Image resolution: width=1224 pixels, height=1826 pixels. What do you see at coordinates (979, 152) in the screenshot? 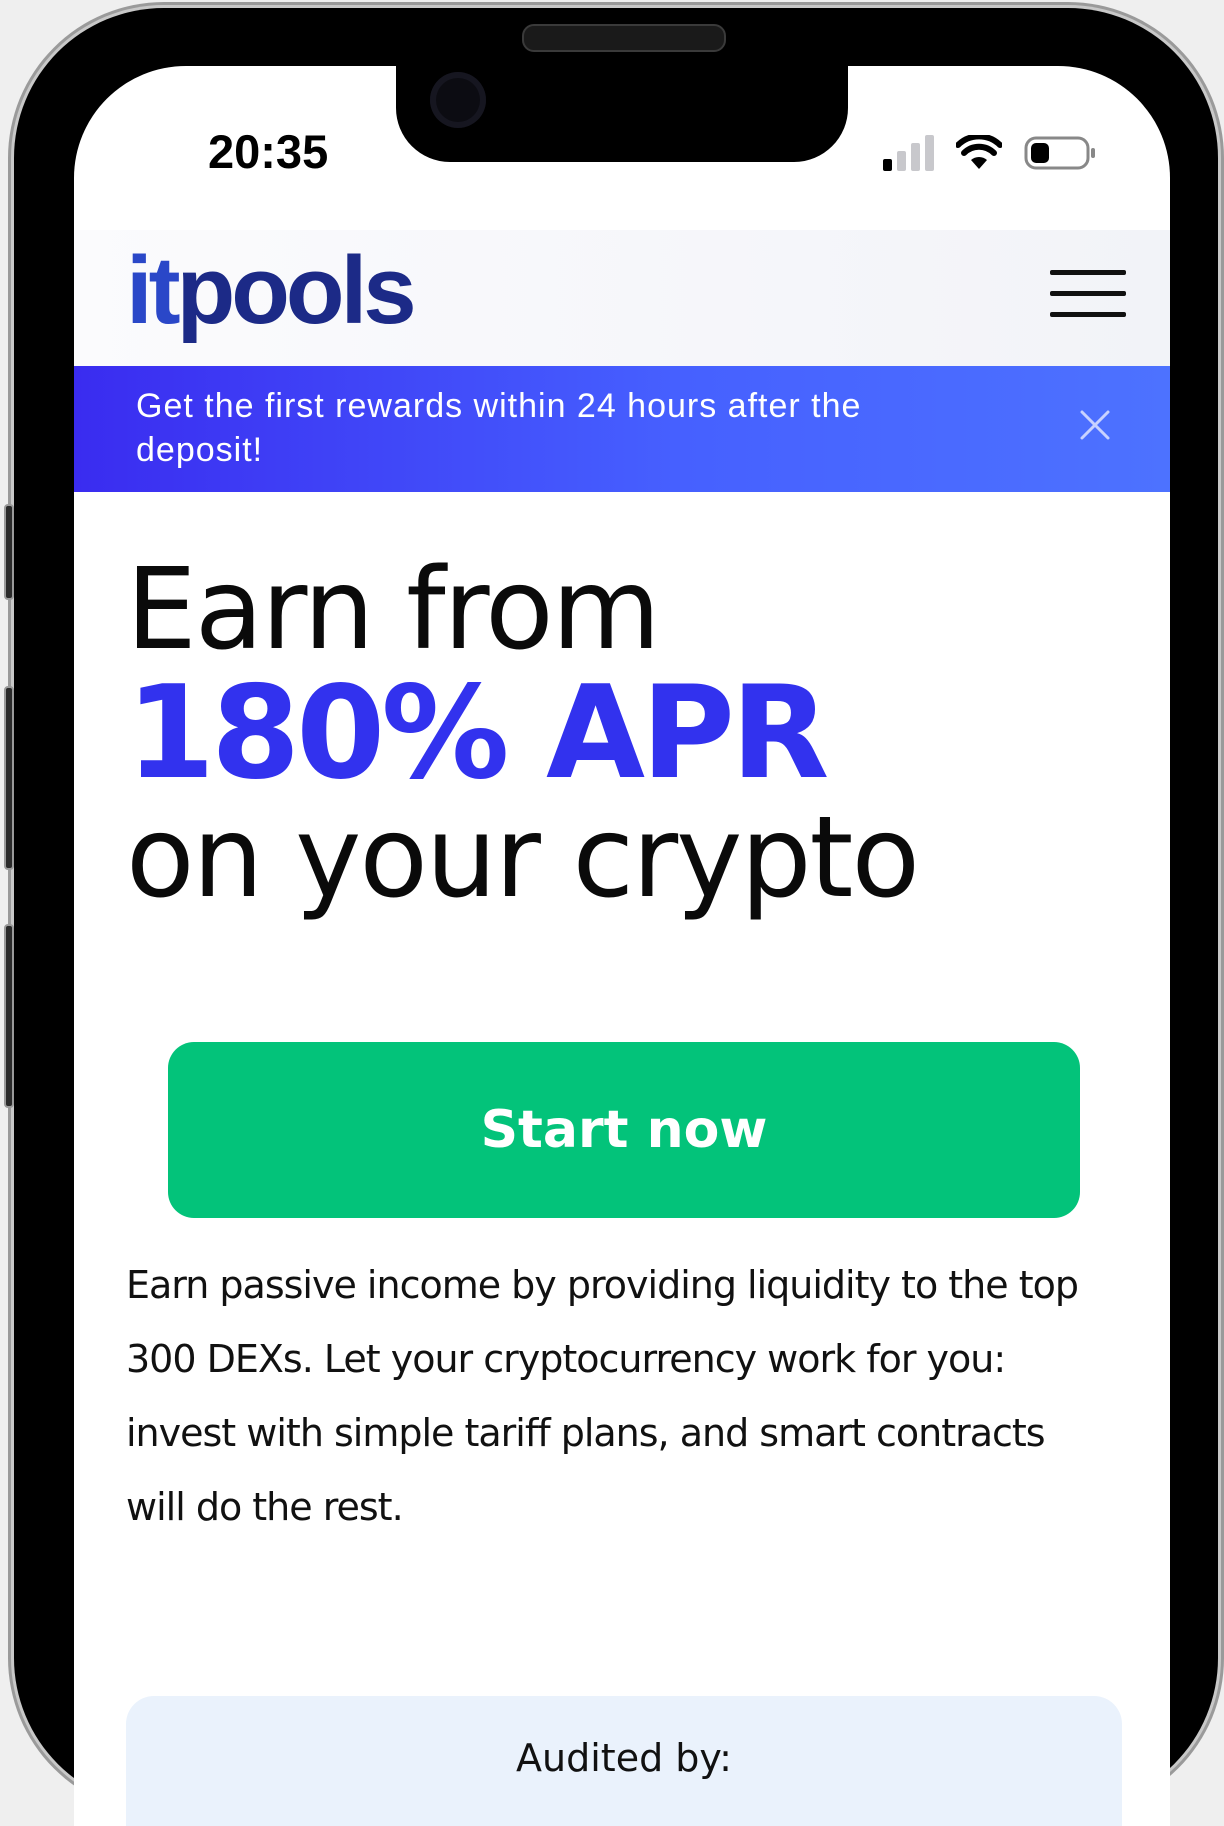
I see `wifi-icon` at bounding box center [979, 152].